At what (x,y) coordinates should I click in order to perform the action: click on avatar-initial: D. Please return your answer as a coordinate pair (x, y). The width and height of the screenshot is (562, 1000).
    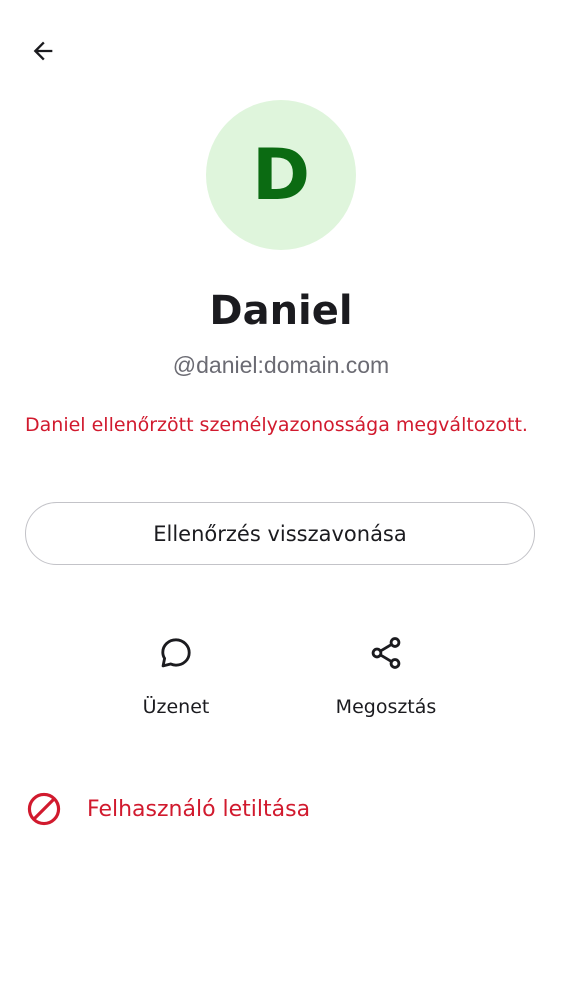
    Looking at the image, I should click on (281, 175).